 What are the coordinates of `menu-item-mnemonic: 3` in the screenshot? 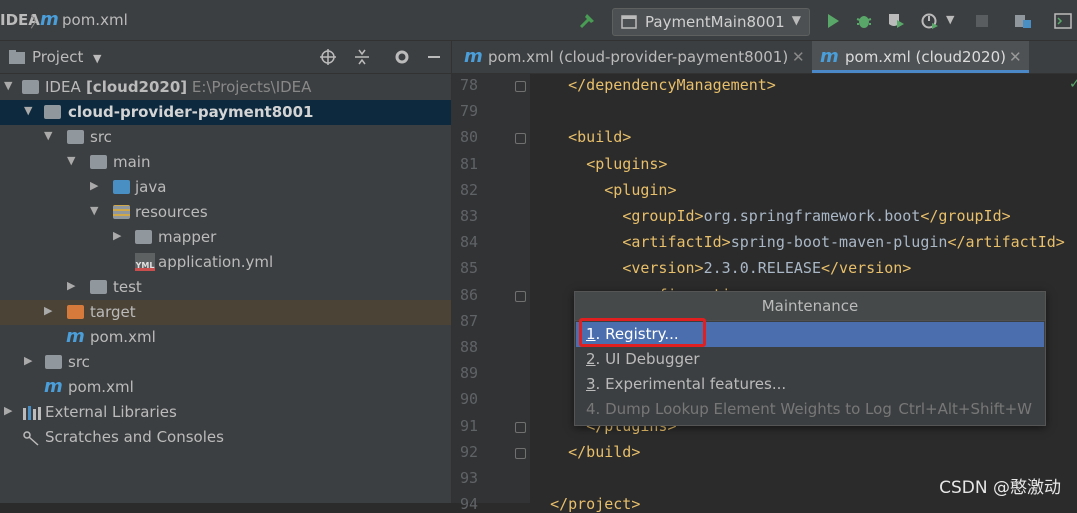 It's located at (591, 384).